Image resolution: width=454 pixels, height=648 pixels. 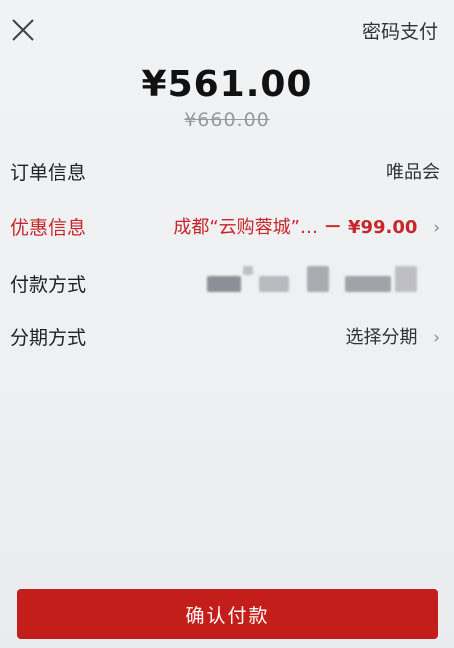 I want to click on discount-amount: － ¥99.00, so click(x=370, y=227).